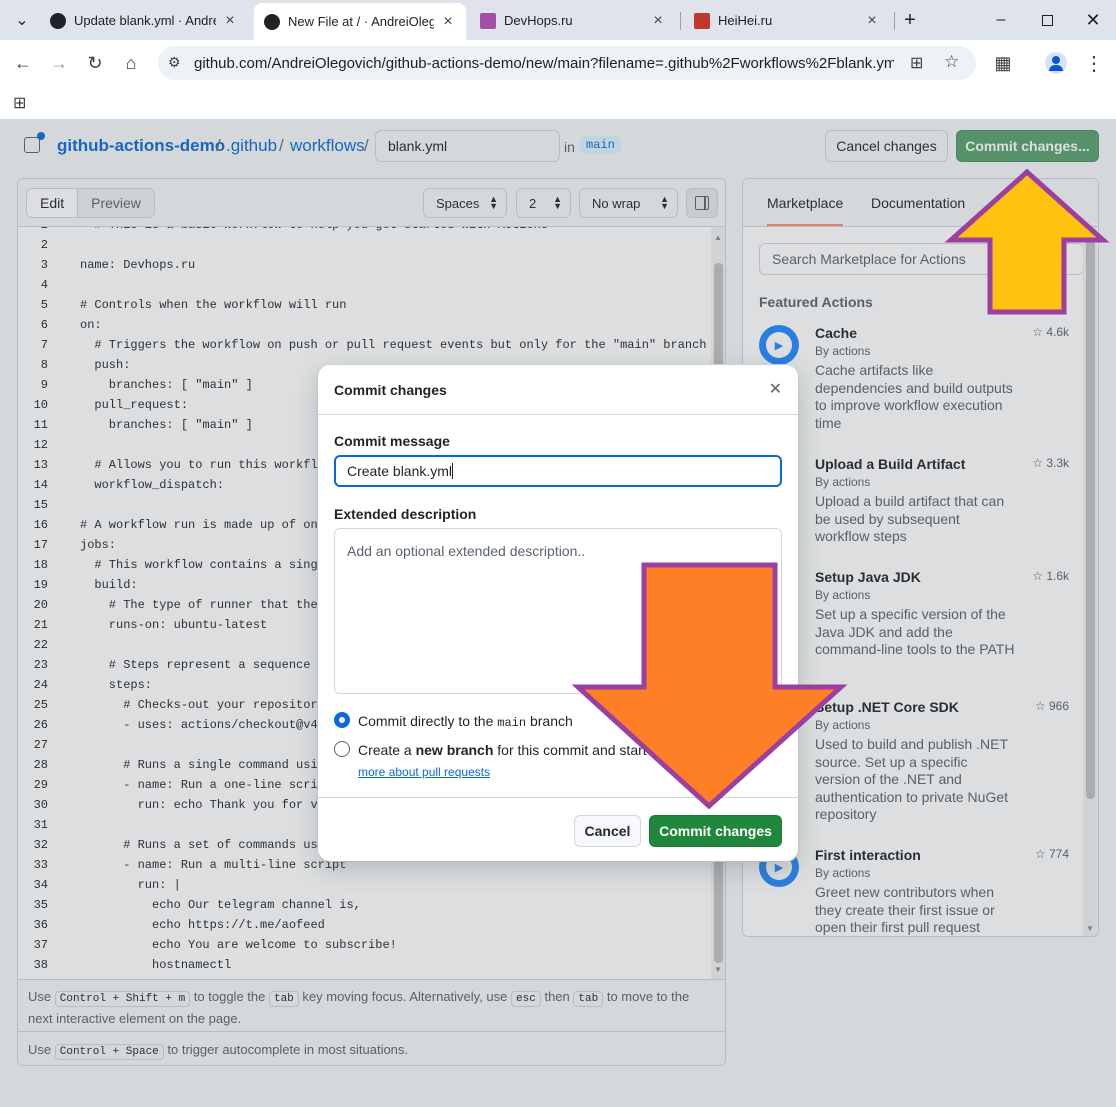 The width and height of the screenshot is (1116, 1107). I want to click on reload-icon: ↻, so click(95, 63).